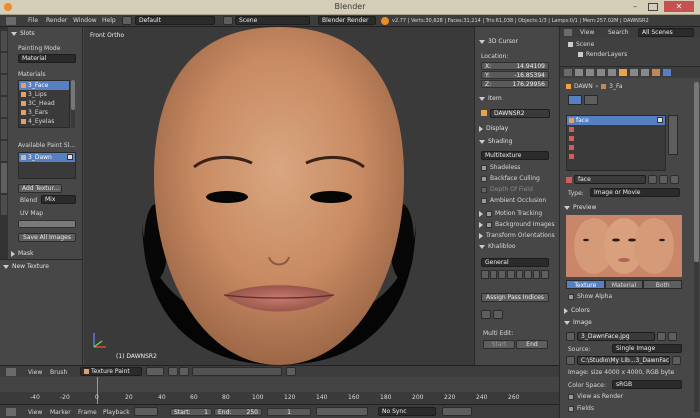 The image size is (700, 418). I want to click on maximize-button, so click(653, 7).